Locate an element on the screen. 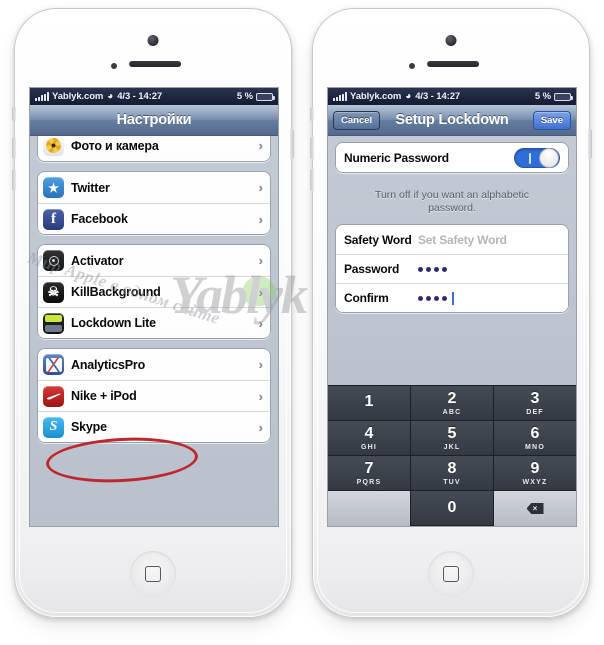  sidebar-item-activator: Activator › is located at coordinates (154, 260).